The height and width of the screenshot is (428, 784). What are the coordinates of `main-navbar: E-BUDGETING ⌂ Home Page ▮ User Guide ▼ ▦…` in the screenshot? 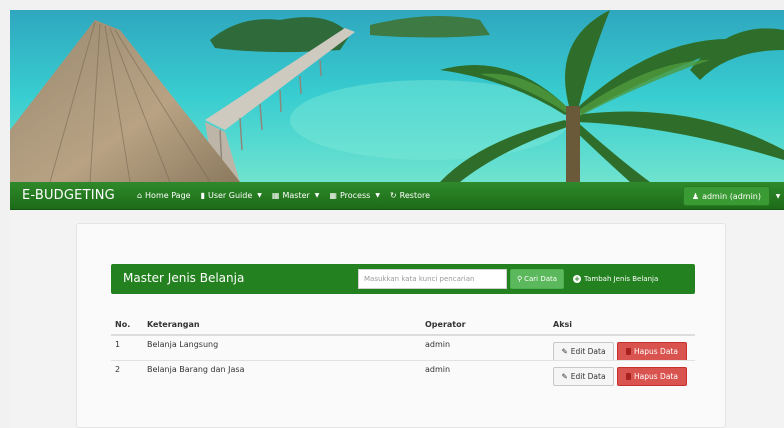 It's located at (397, 196).